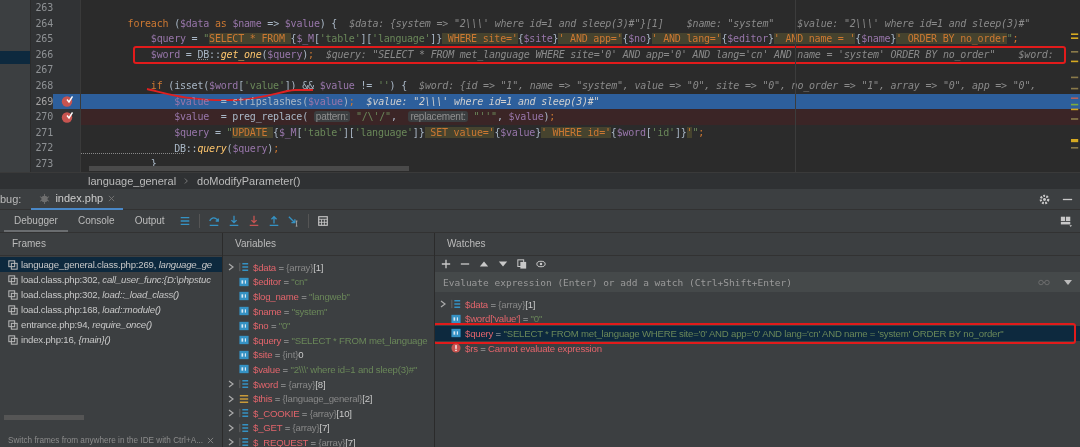 Image resolution: width=1080 pixels, height=447 pixels. I want to click on session-tab: index.php, so click(77, 199).